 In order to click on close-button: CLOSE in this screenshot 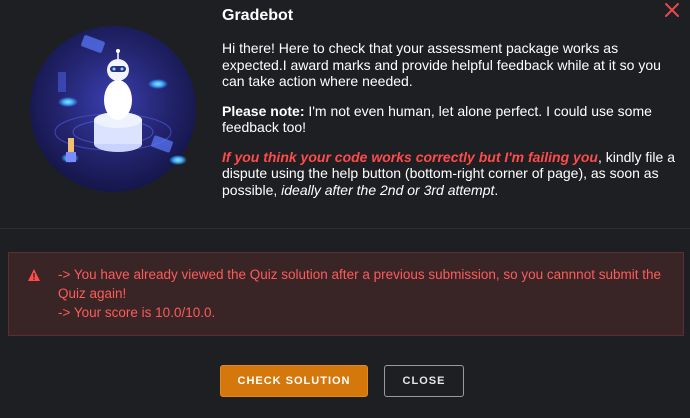, I will do `click(424, 381)`.